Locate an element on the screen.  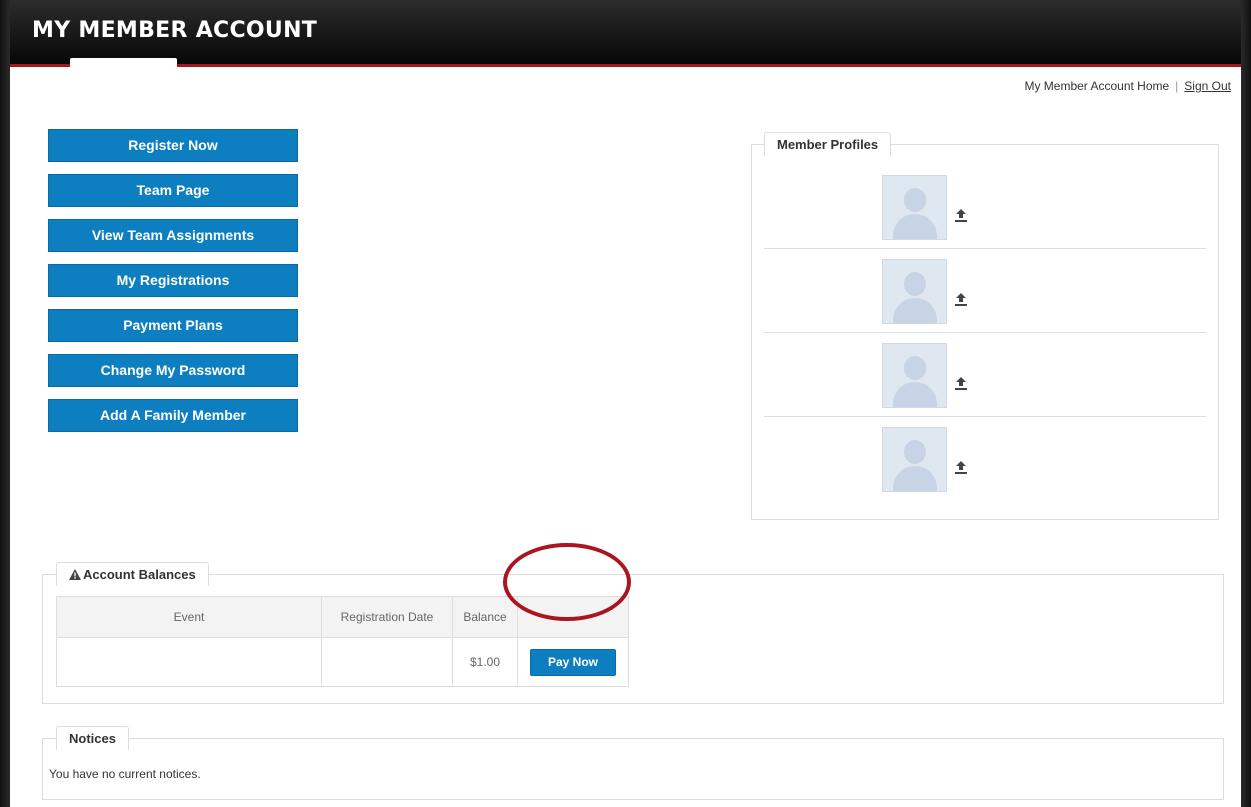
notices-panel: Notices You have no current notices. is located at coordinates (633, 763).